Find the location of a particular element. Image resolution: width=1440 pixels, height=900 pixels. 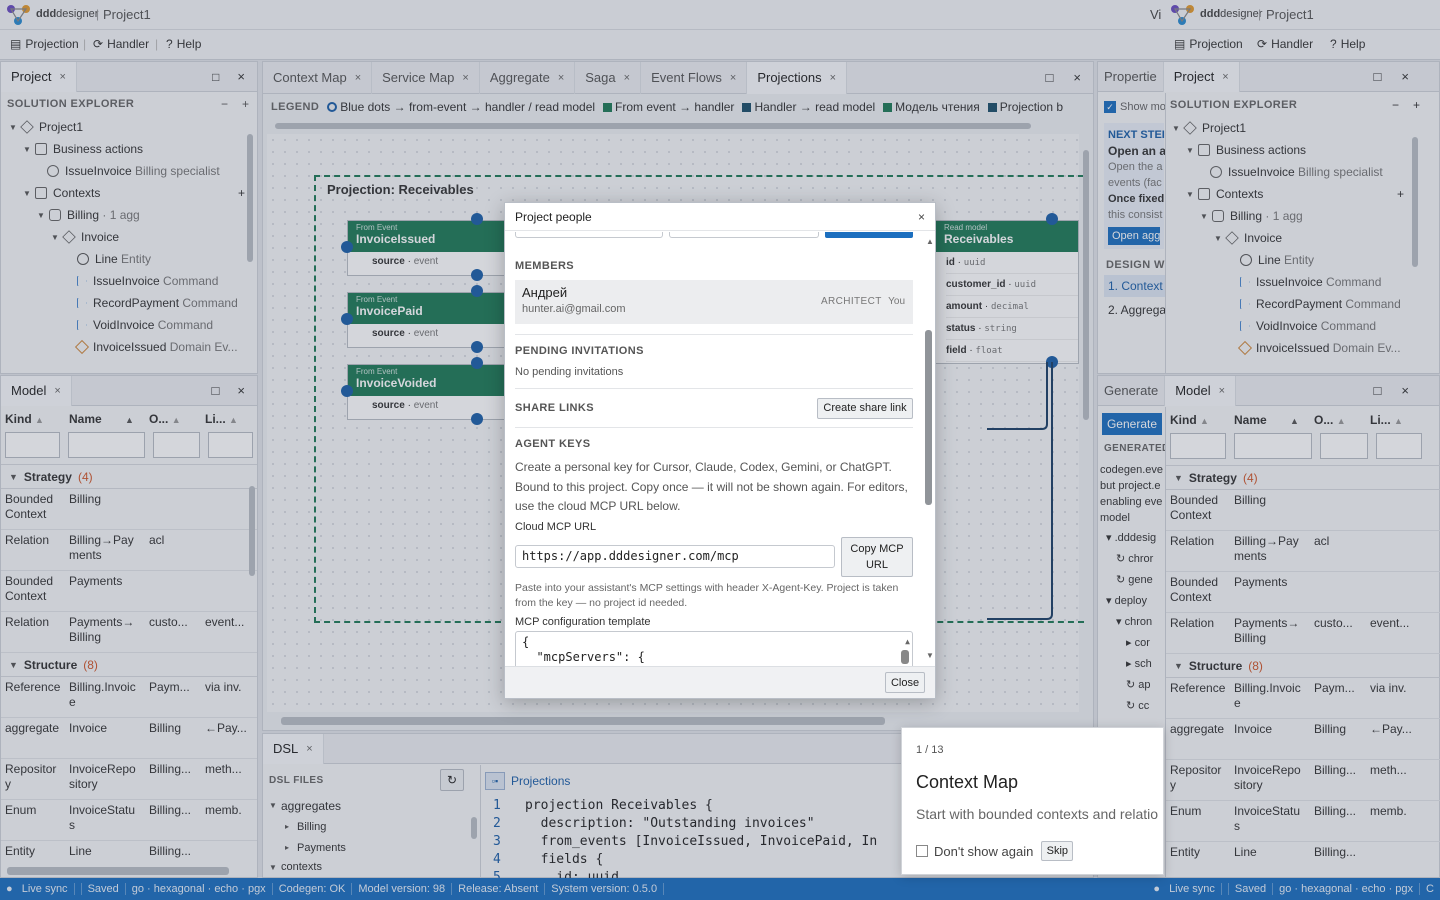

dont-show-checkbox is located at coordinates (922, 851).